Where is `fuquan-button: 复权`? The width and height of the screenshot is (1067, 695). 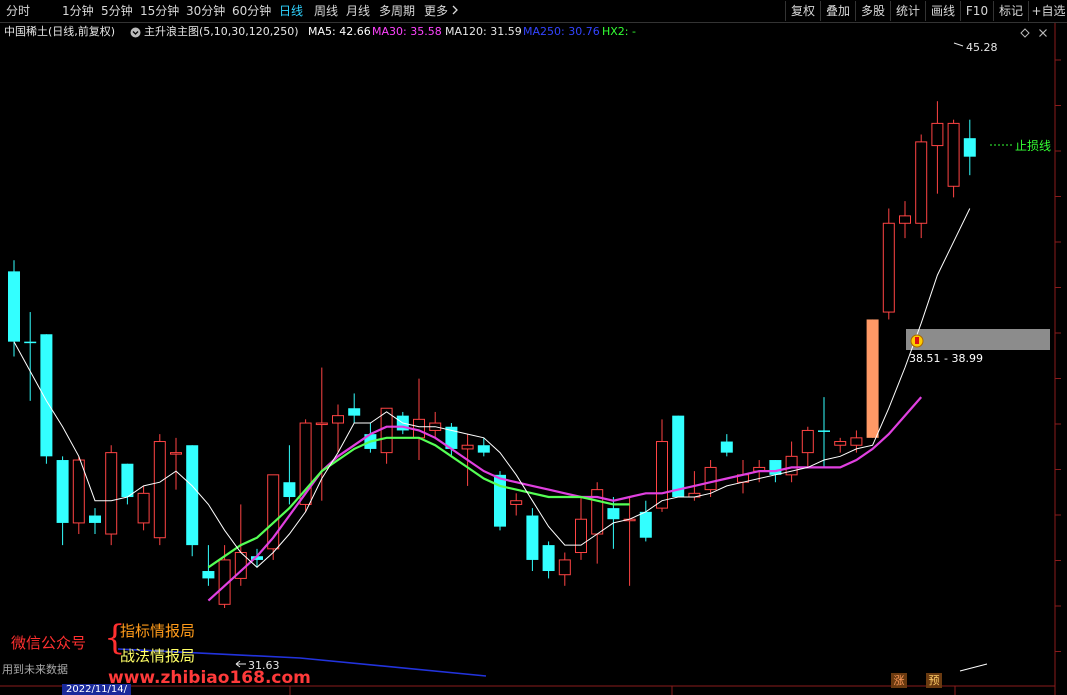
fuquan-button: 复权 is located at coordinates (802, 11).